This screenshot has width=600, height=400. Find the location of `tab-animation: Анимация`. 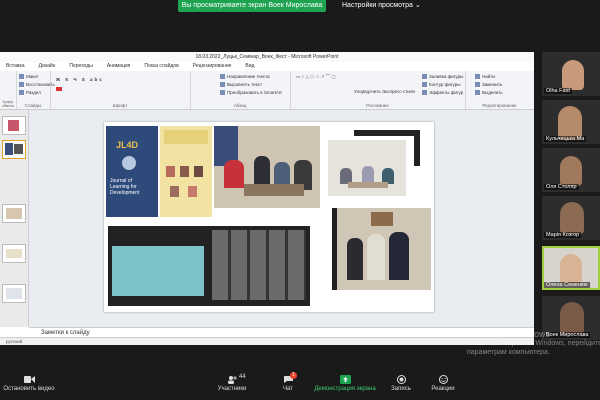

tab-animation: Анимация is located at coordinates (118, 66).